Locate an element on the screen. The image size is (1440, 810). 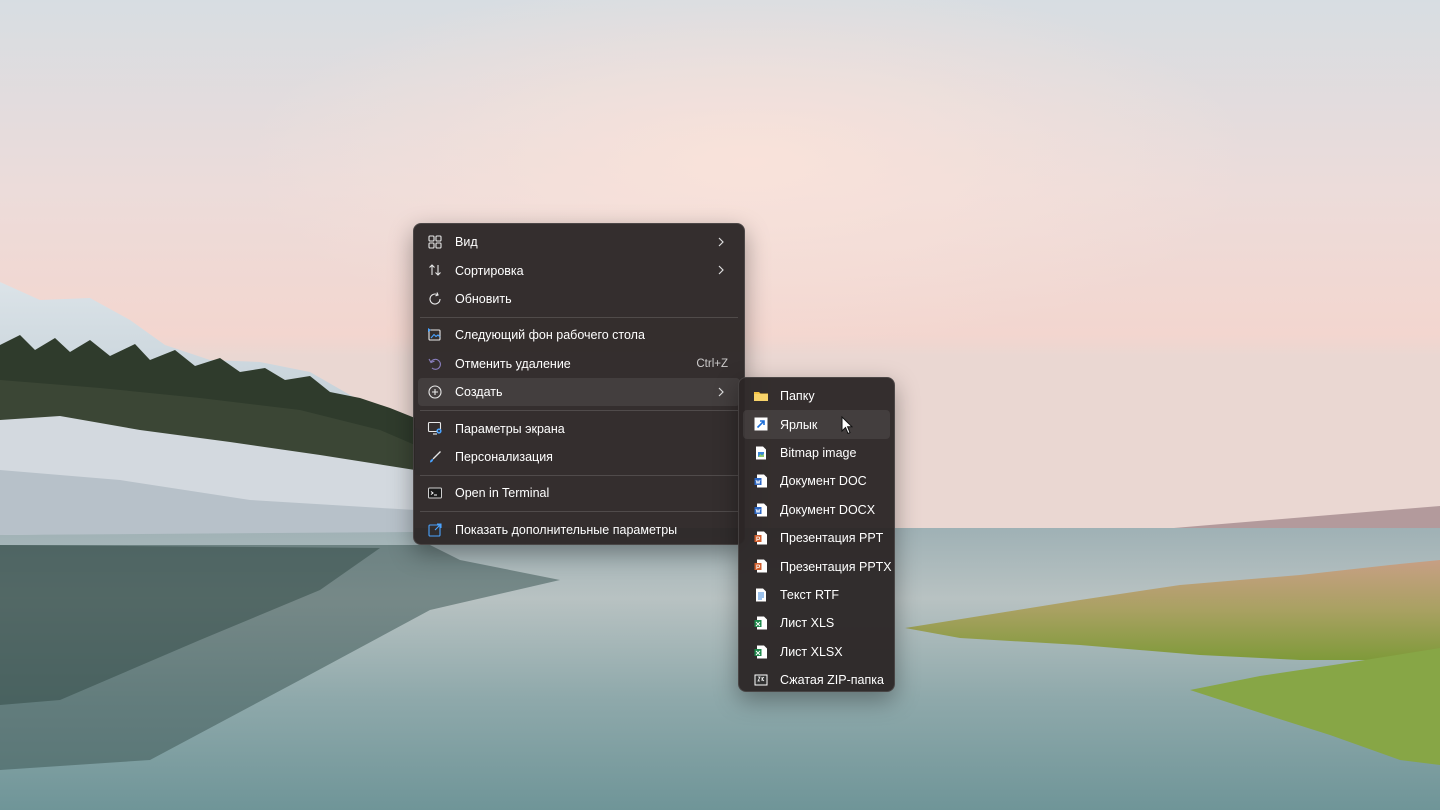
submenu-item-rtf: Текст RTF is located at coordinates (816, 595).